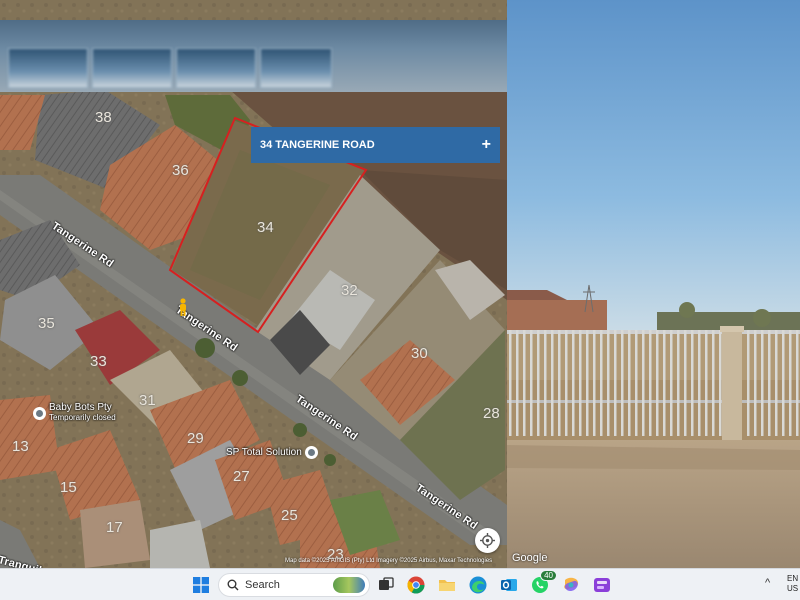 The height and width of the screenshot is (600, 800). I want to click on lot-number: 28, so click(491, 413).